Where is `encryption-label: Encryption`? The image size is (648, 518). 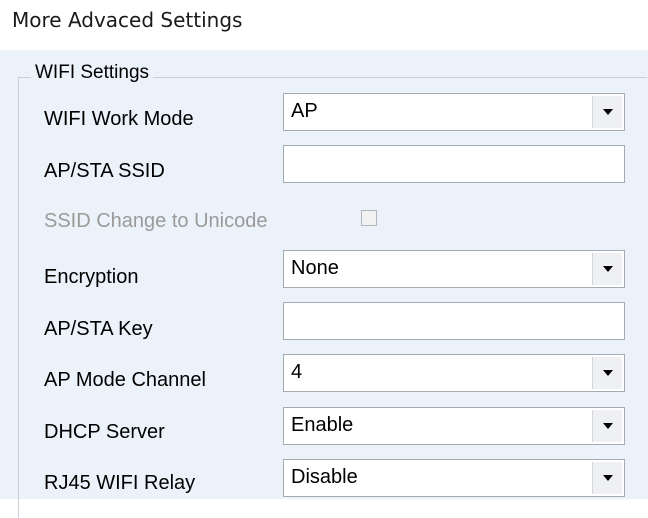 encryption-label: Encryption is located at coordinates (91, 277).